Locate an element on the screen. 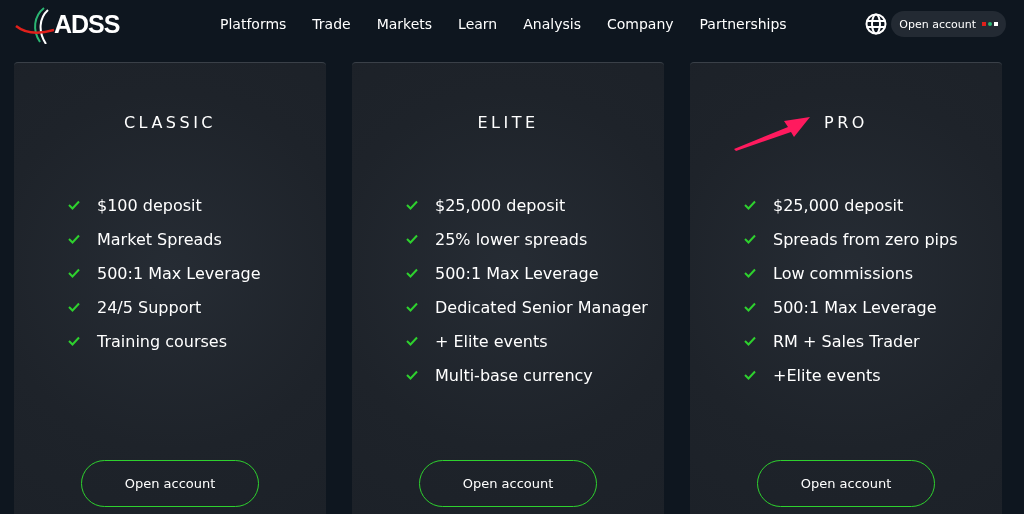  feature-text: RM + Sales Trader is located at coordinates (846, 341).